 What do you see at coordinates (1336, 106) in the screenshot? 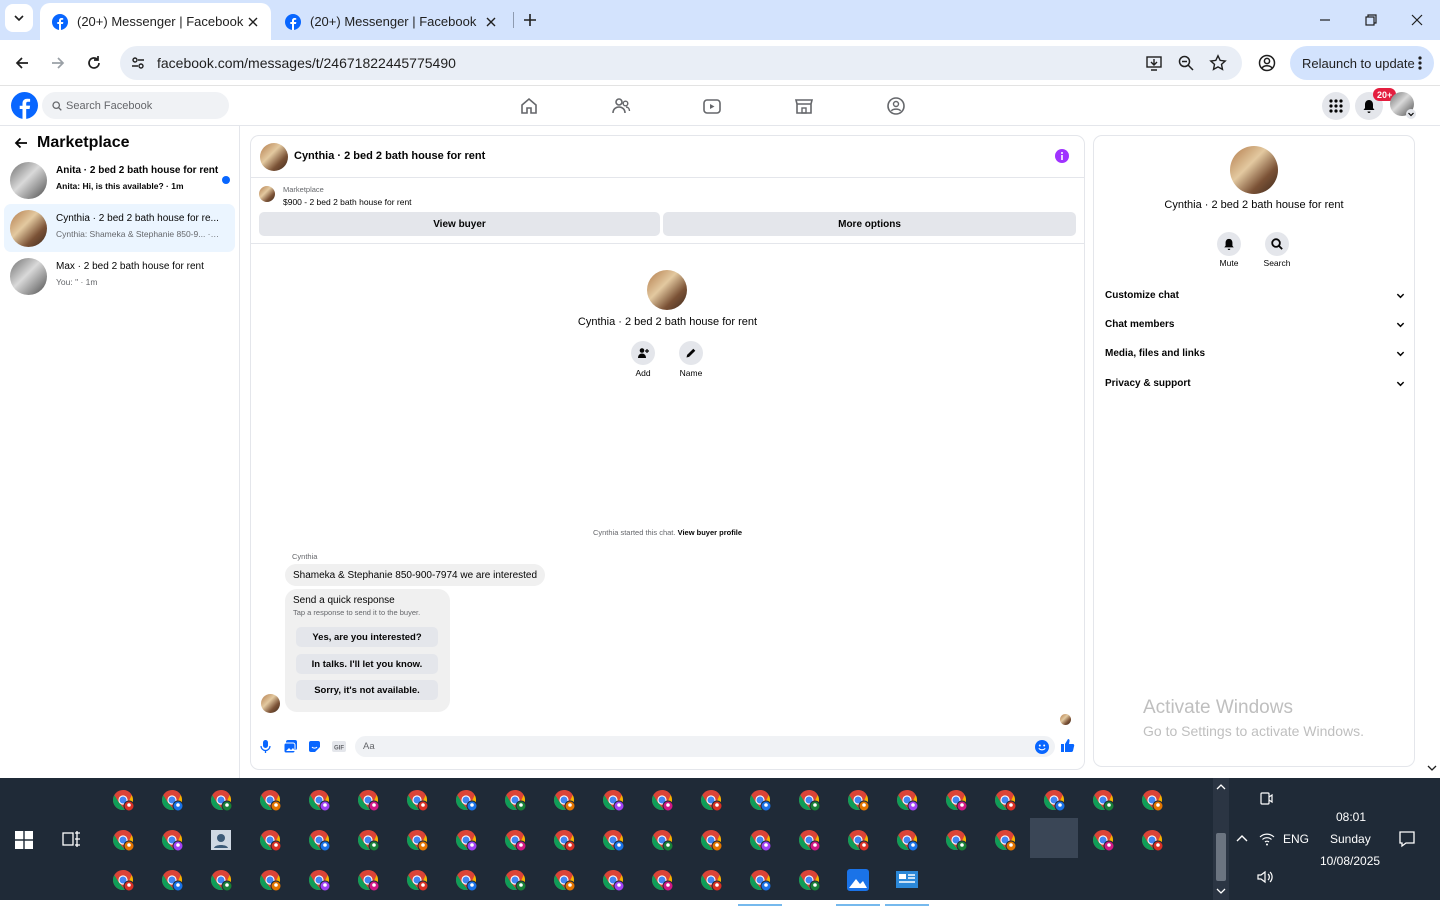
I see `menu-button` at bounding box center [1336, 106].